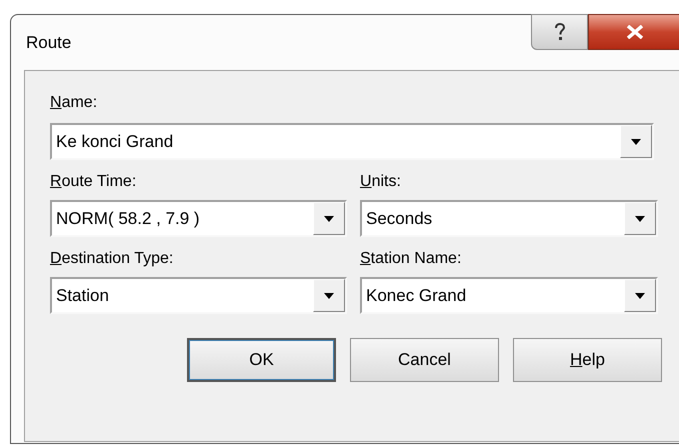  I want to click on help-button, so click(559, 32).